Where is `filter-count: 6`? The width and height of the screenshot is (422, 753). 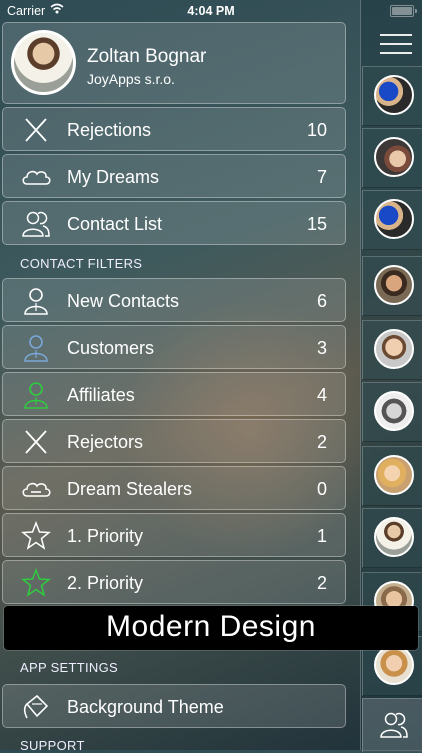 filter-count: 6 is located at coordinates (321, 301).